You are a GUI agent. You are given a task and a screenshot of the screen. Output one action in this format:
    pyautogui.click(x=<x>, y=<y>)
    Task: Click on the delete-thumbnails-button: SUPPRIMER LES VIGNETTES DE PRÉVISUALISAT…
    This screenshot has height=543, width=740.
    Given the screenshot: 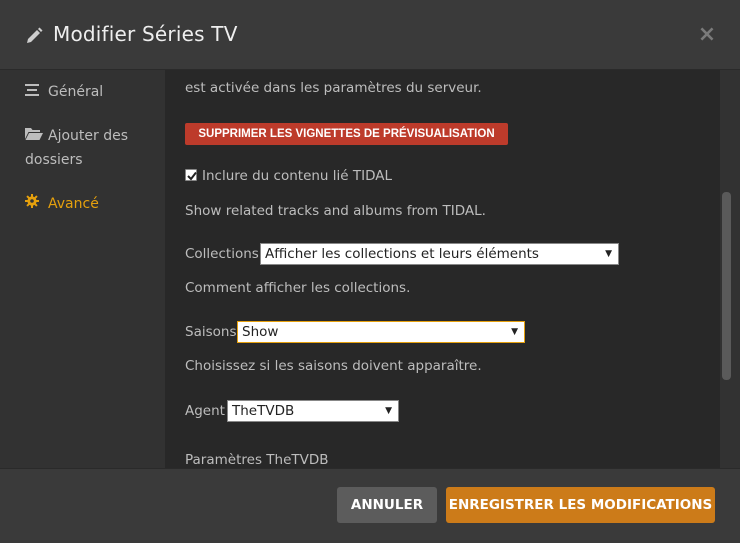 What is the action you would take?
    pyautogui.click(x=346, y=134)
    